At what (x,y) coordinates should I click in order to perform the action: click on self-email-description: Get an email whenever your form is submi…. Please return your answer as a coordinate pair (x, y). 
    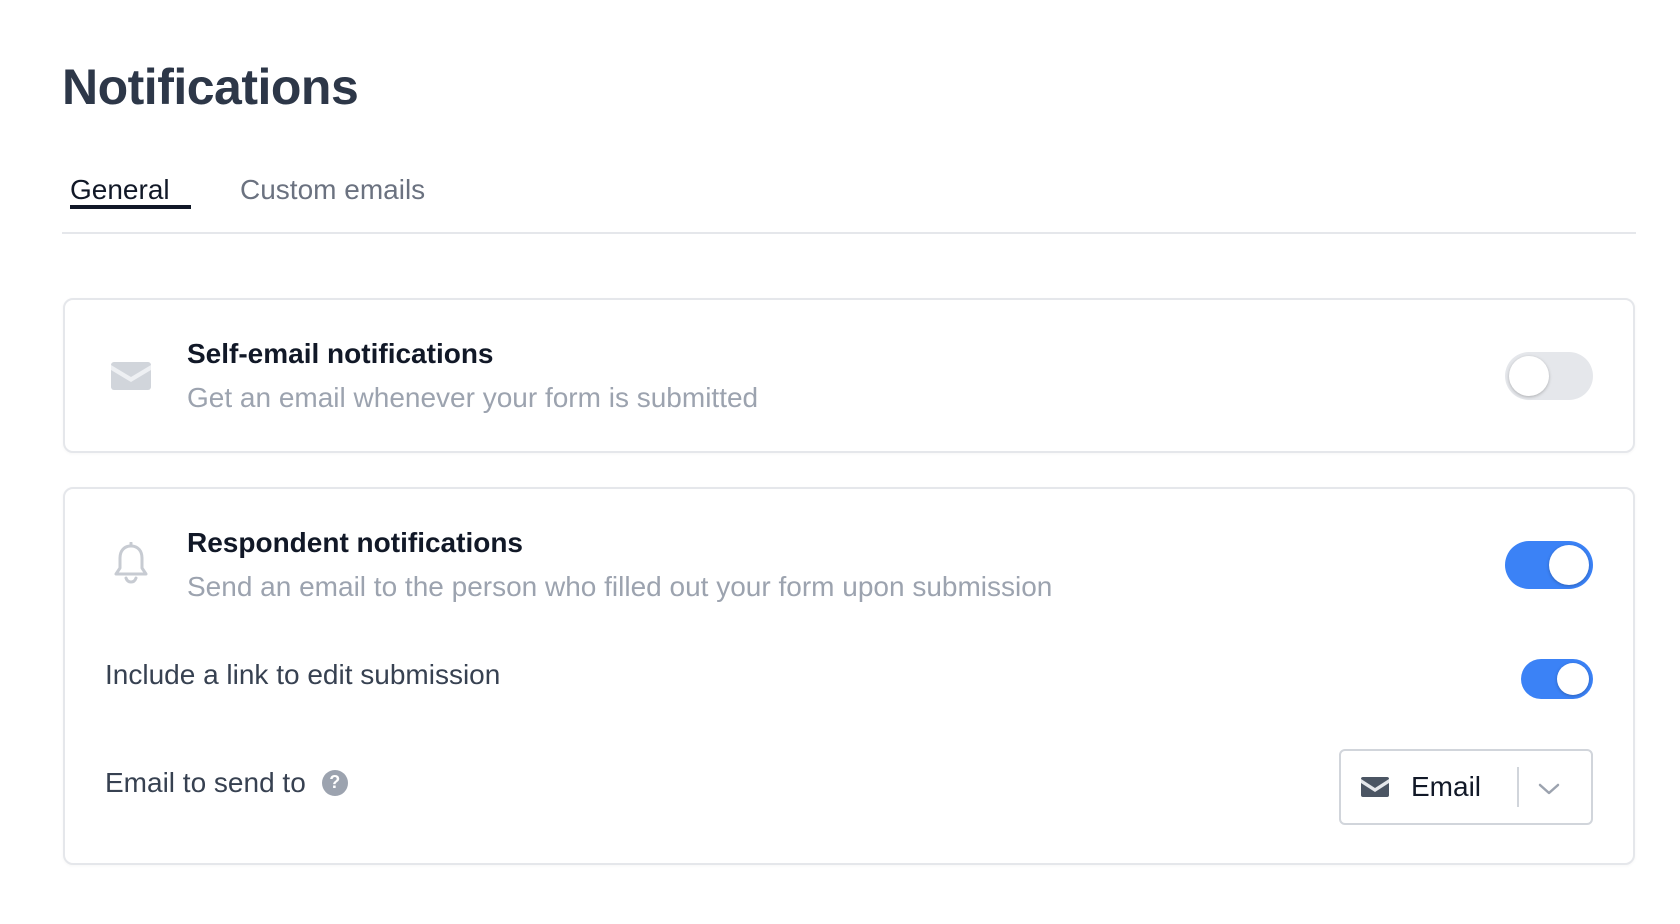
    Looking at the image, I should click on (473, 397).